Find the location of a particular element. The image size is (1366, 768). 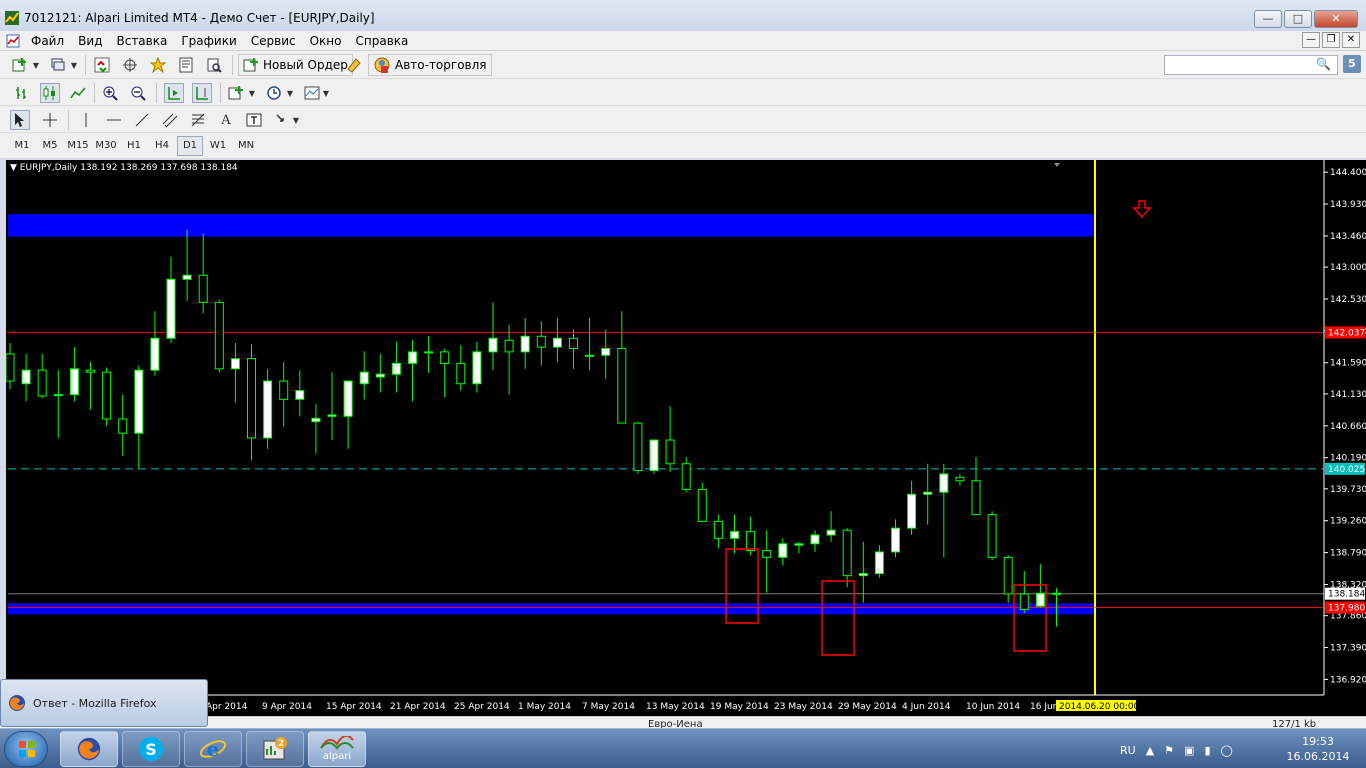

timeframe-m5: M5 is located at coordinates (50, 146).